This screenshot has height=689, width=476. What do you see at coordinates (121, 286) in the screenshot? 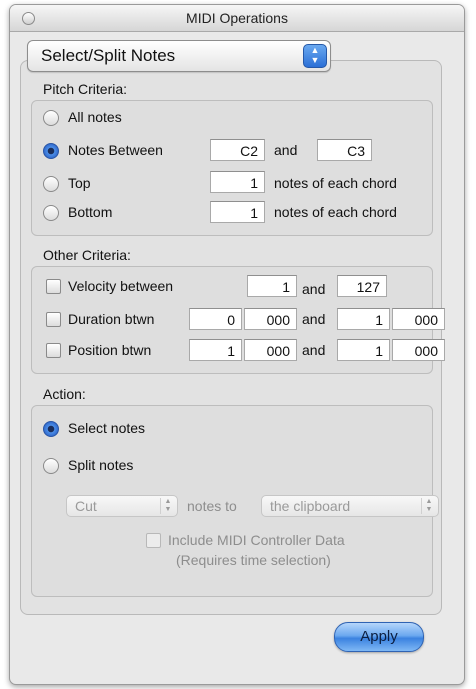
I see `velocity-label: Velocity between` at bounding box center [121, 286].